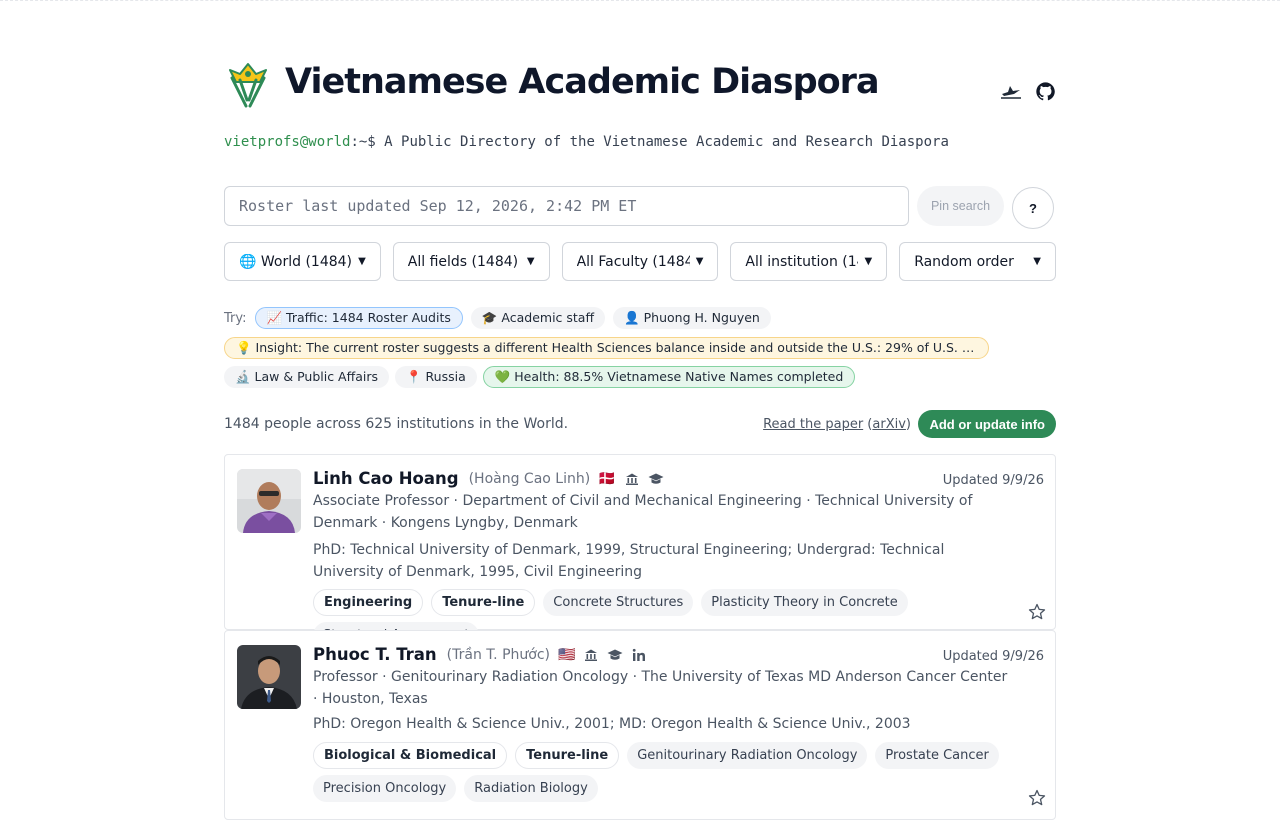  Describe the element at coordinates (582, 82) in the screenshot. I see `site-title: Vietnamese Academic Diaspora` at that location.